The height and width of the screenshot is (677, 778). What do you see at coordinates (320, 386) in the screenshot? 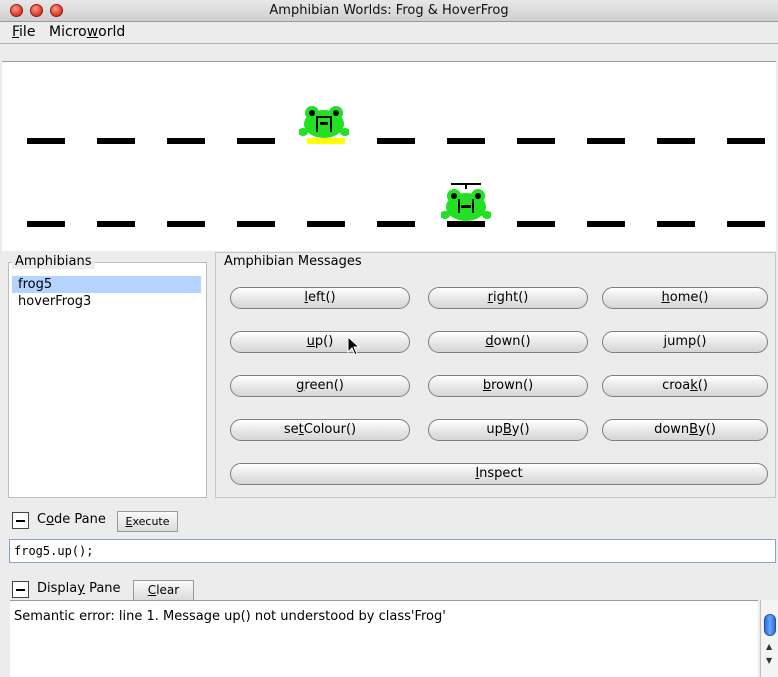
I see `green-button: green()` at bounding box center [320, 386].